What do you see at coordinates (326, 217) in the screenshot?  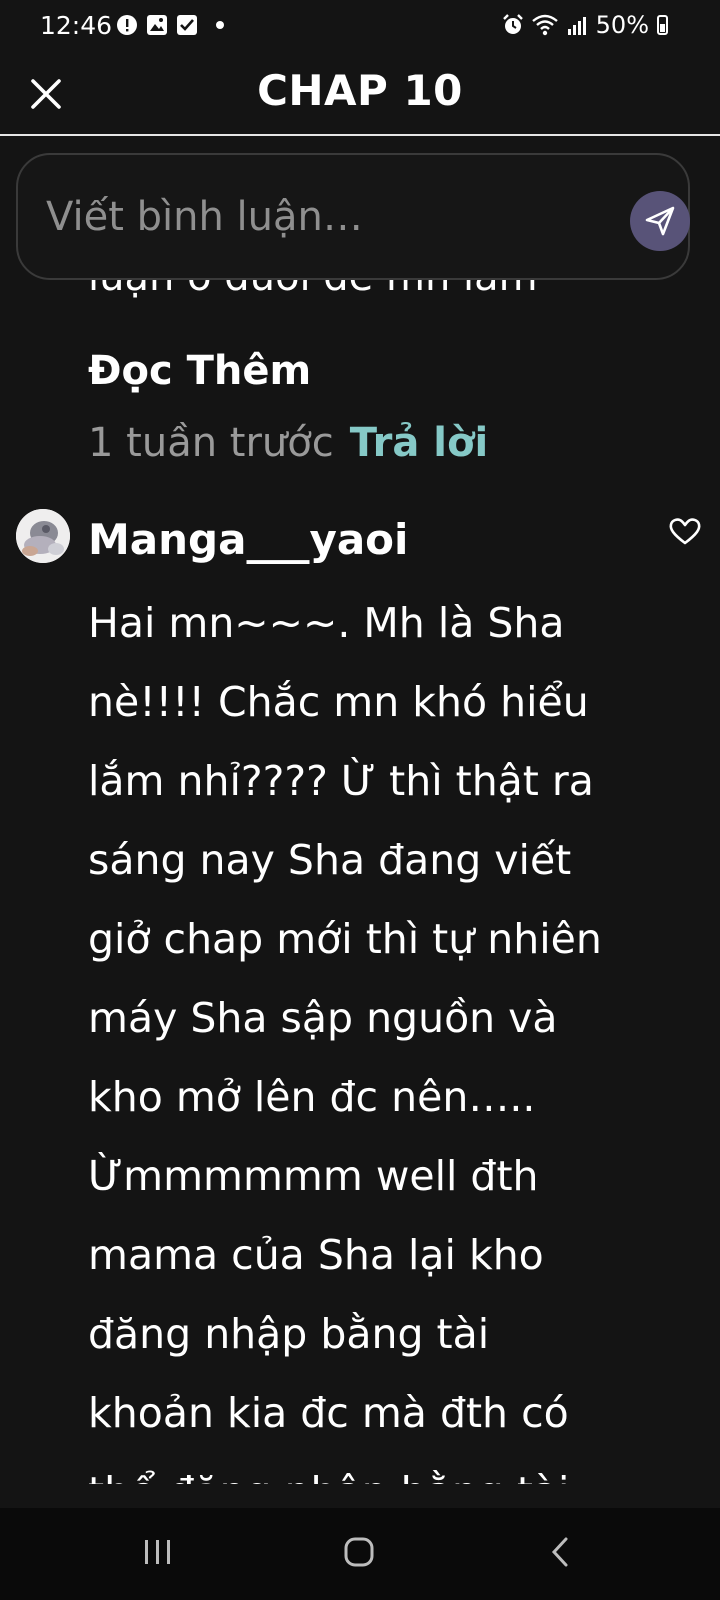 I see `comment-input` at bounding box center [326, 217].